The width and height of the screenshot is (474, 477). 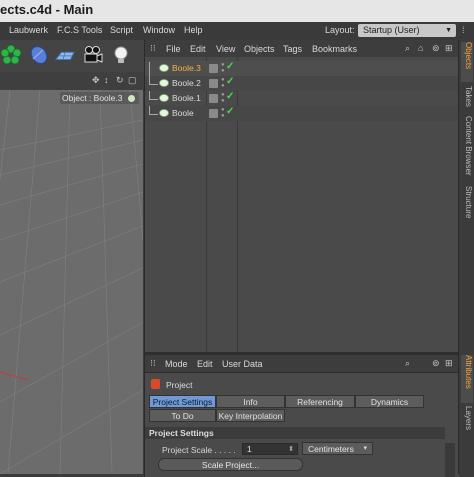 I want to click on layout-label: Layout:, so click(x=340, y=30).